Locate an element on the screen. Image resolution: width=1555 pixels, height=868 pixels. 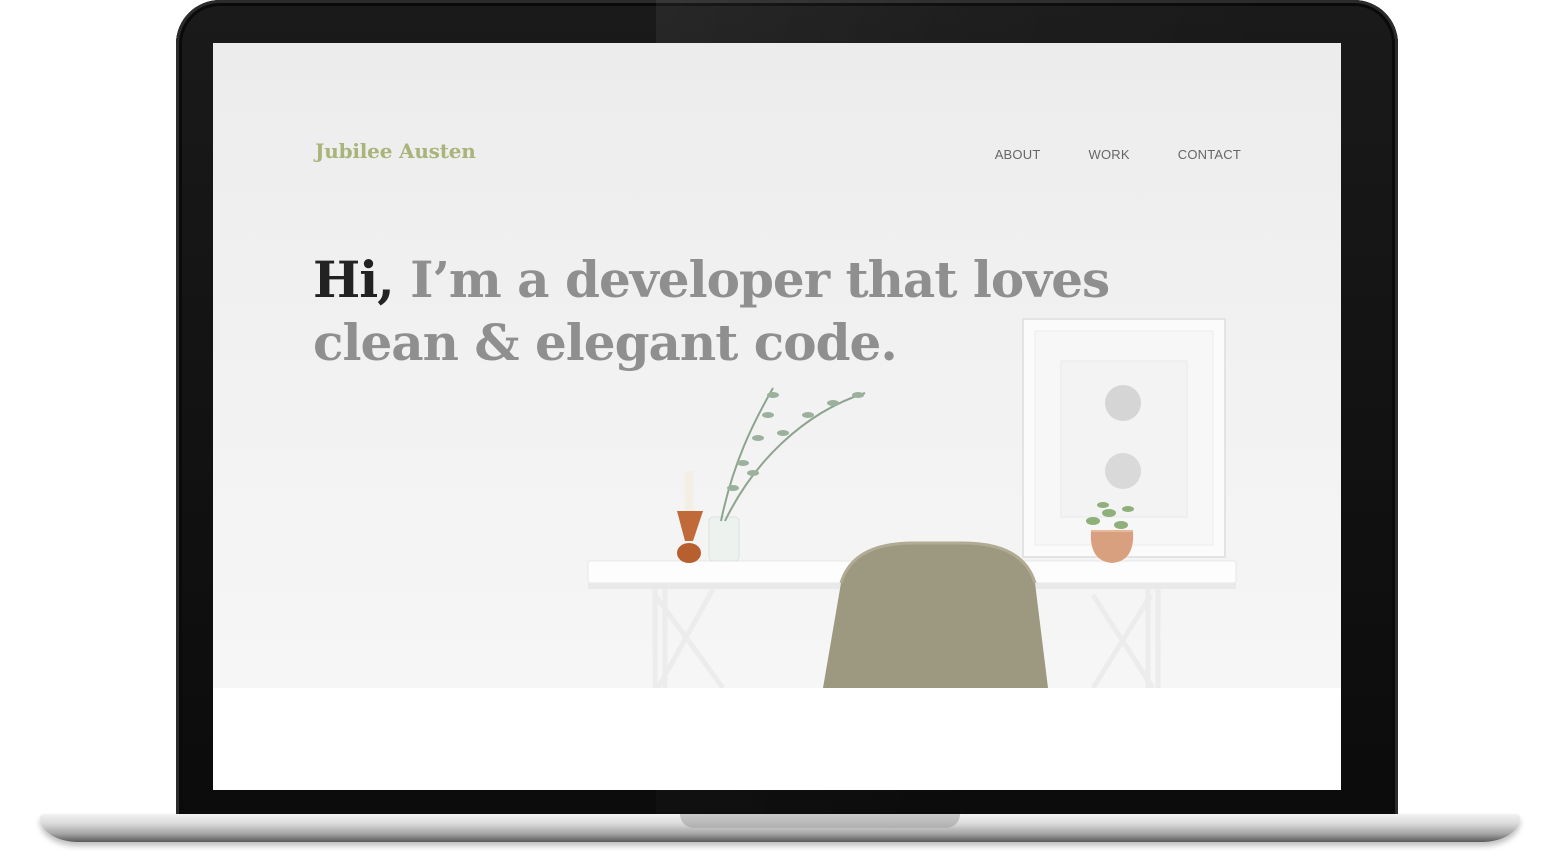
hero-greeting: Hi, is located at coordinates (354, 279).